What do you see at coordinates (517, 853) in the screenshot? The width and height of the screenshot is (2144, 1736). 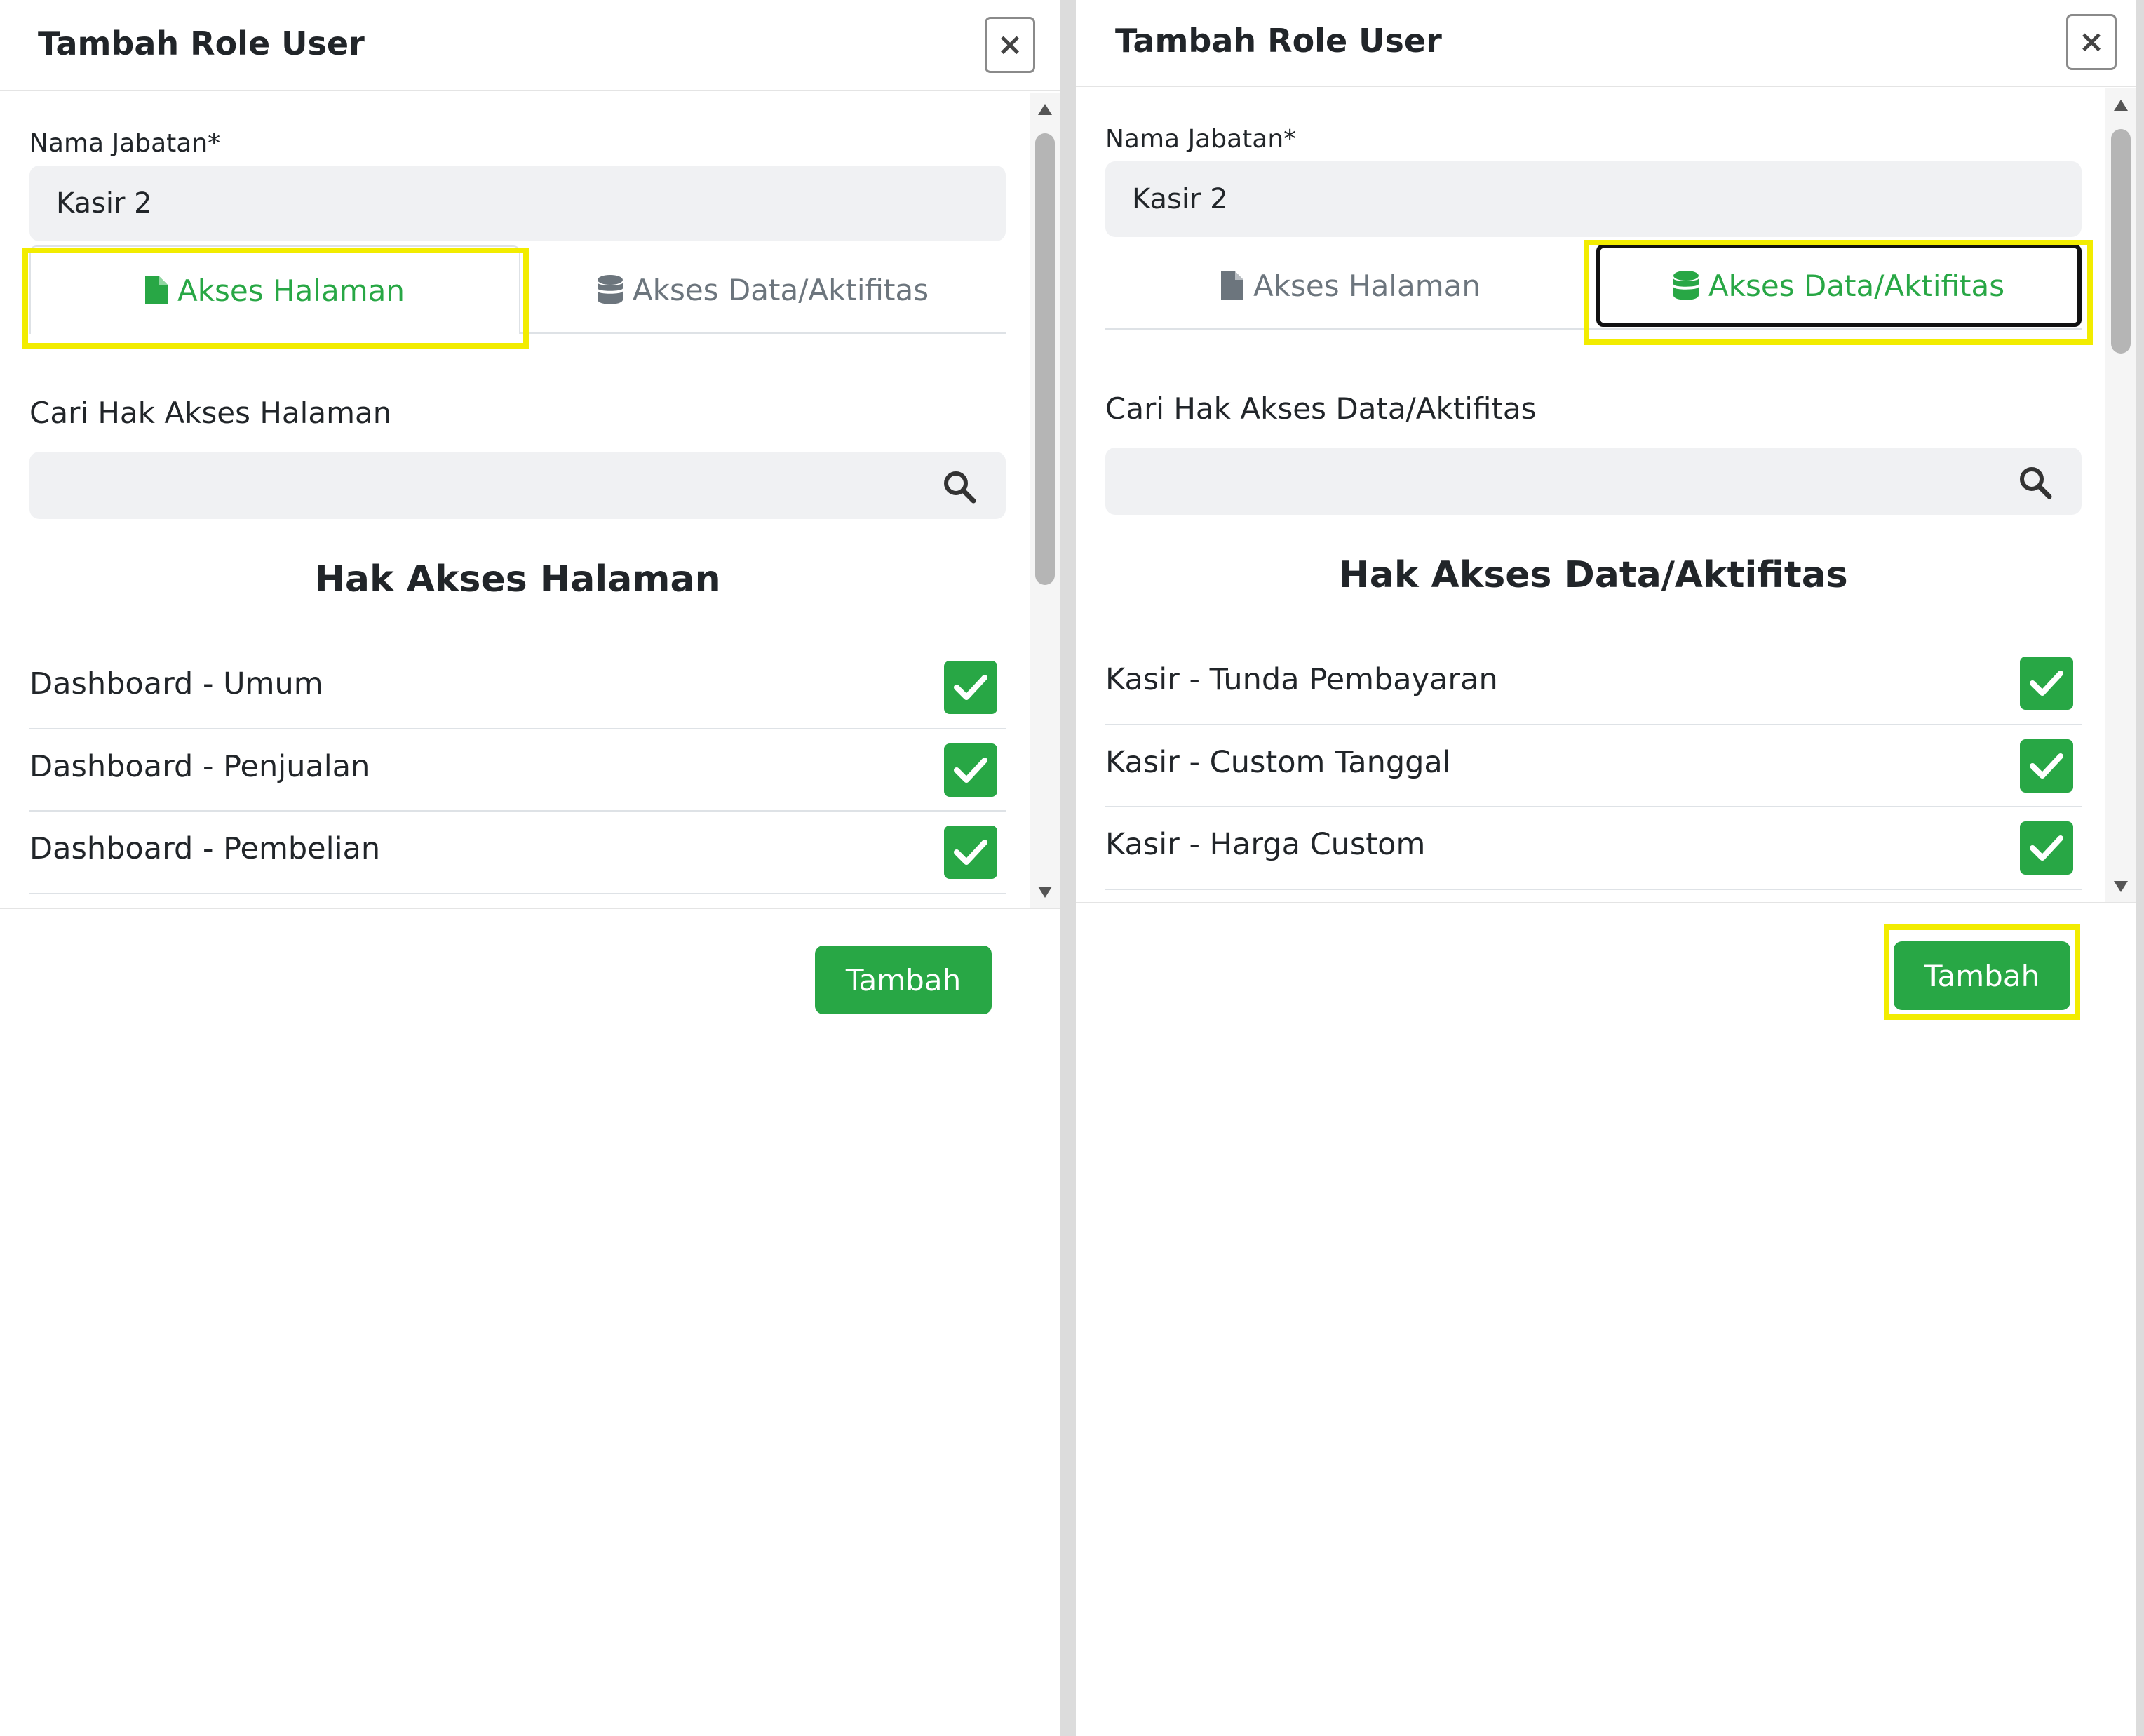 I see `permission-row: Dashboard - Pembelian` at bounding box center [517, 853].